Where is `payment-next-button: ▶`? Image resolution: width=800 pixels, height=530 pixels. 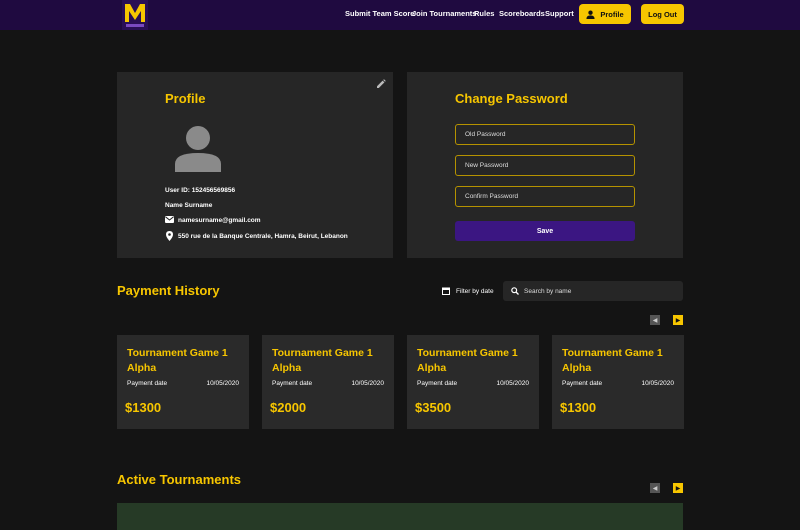 payment-next-button: ▶ is located at coordinates (678, 320).